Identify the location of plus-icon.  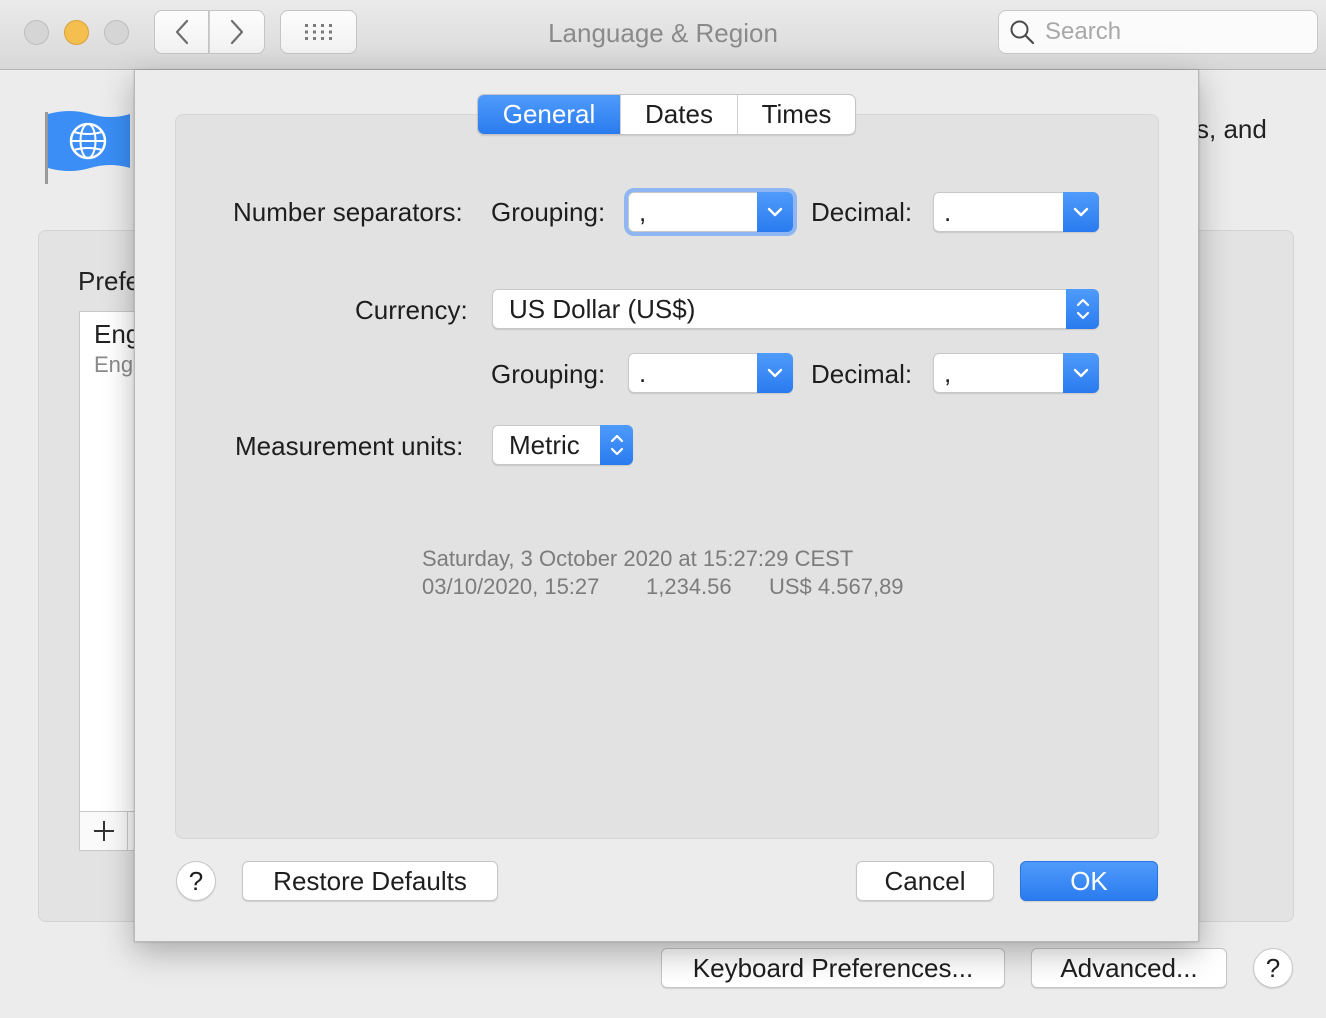
(103, 831).